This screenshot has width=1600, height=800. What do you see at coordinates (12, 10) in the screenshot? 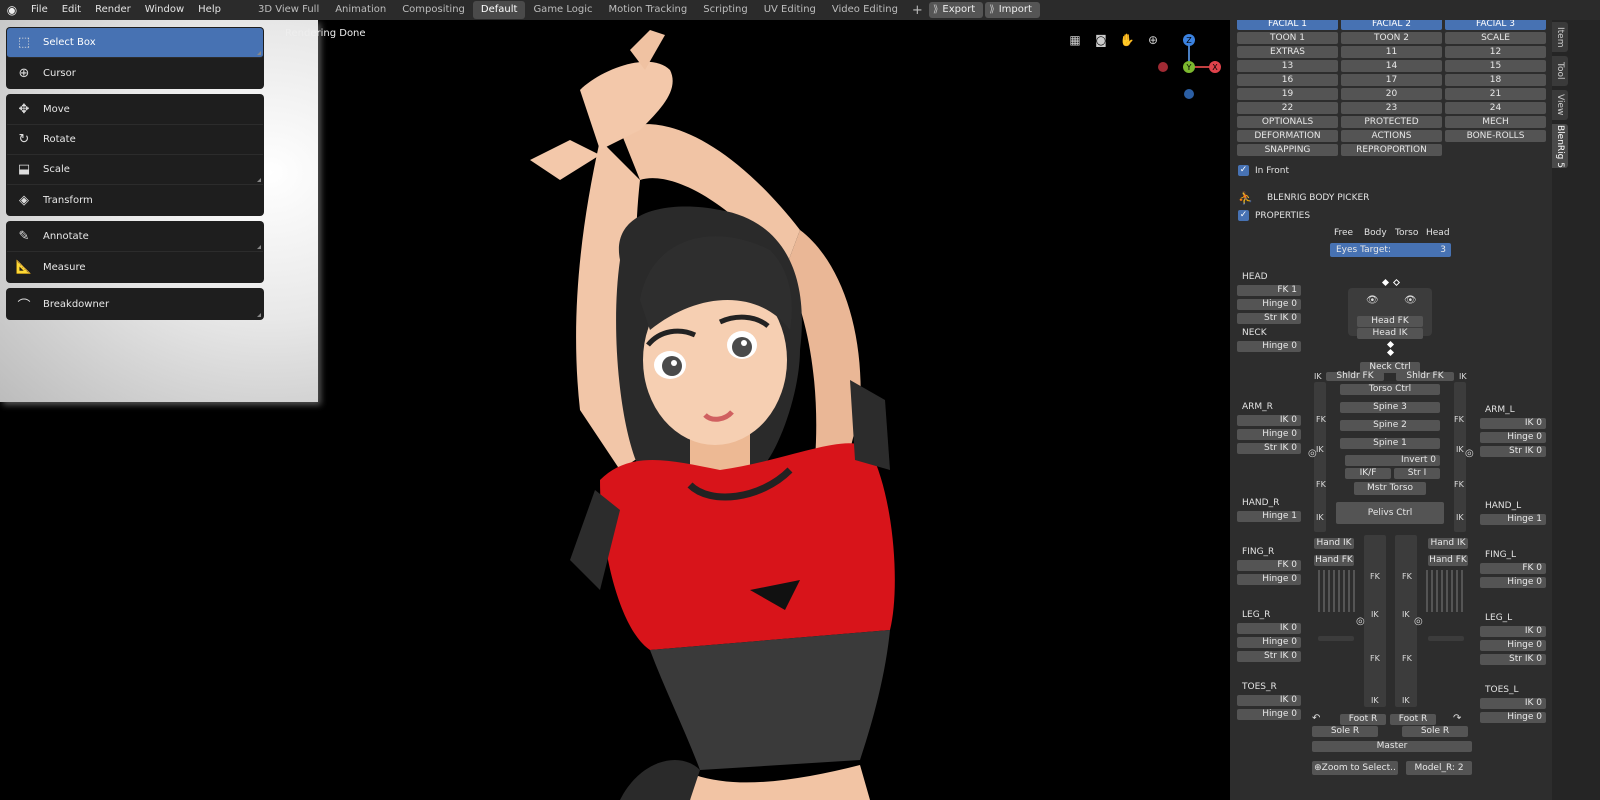
I see `blender-logo-icon: ◉` at bounding box center [12, 10].